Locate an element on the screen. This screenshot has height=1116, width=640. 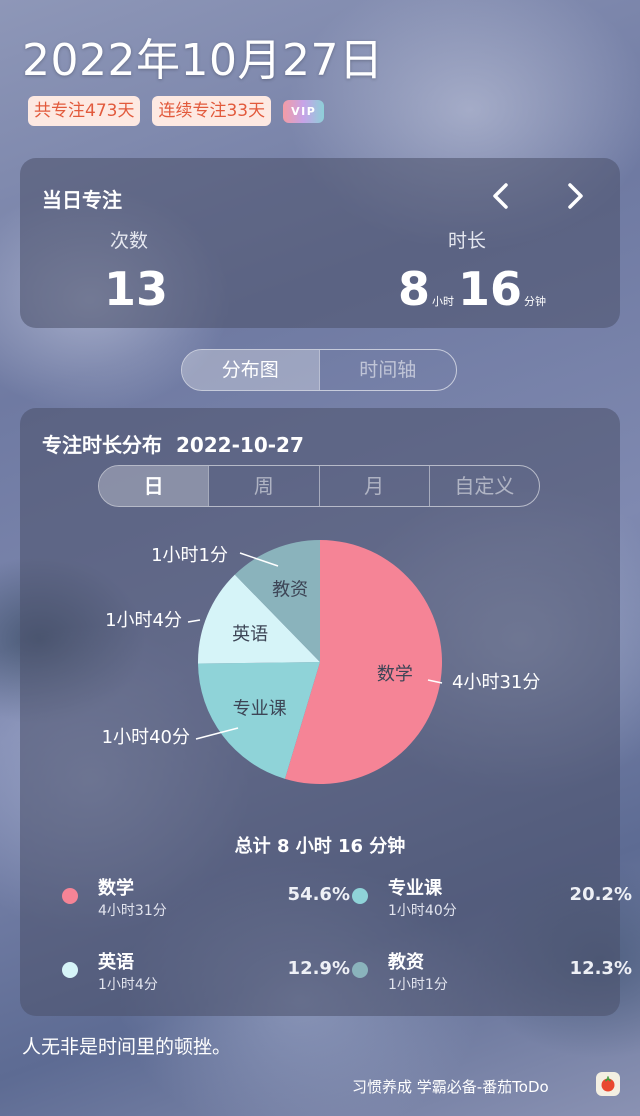
legend-name: 数学 is located at coordinates (116, 888).